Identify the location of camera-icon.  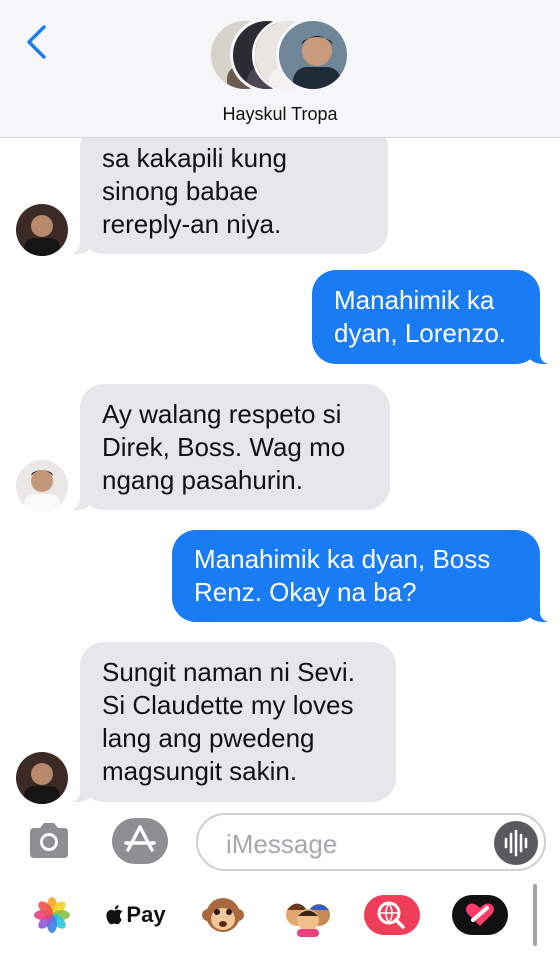
(49, 840).